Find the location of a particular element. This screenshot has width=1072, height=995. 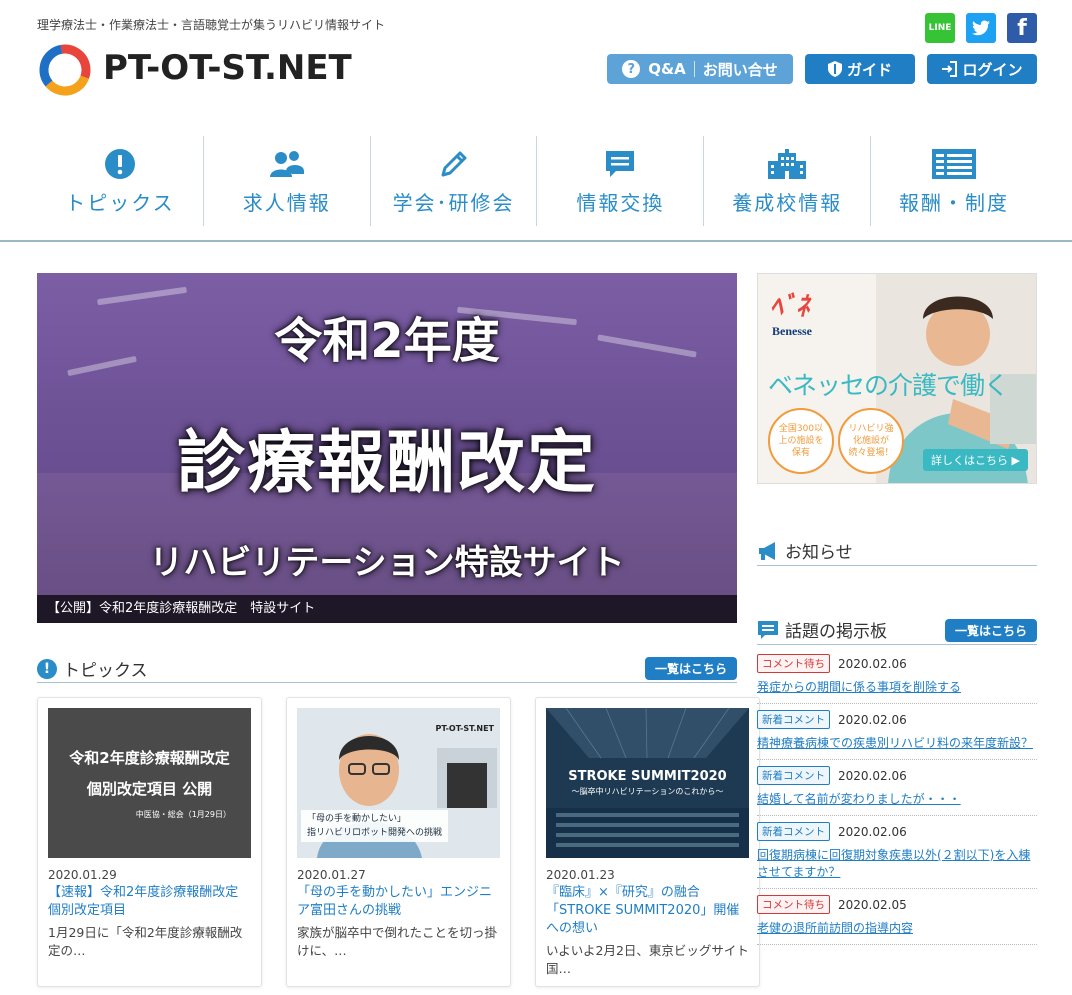

logo-mark-icon is located at coordinates (65, 70).